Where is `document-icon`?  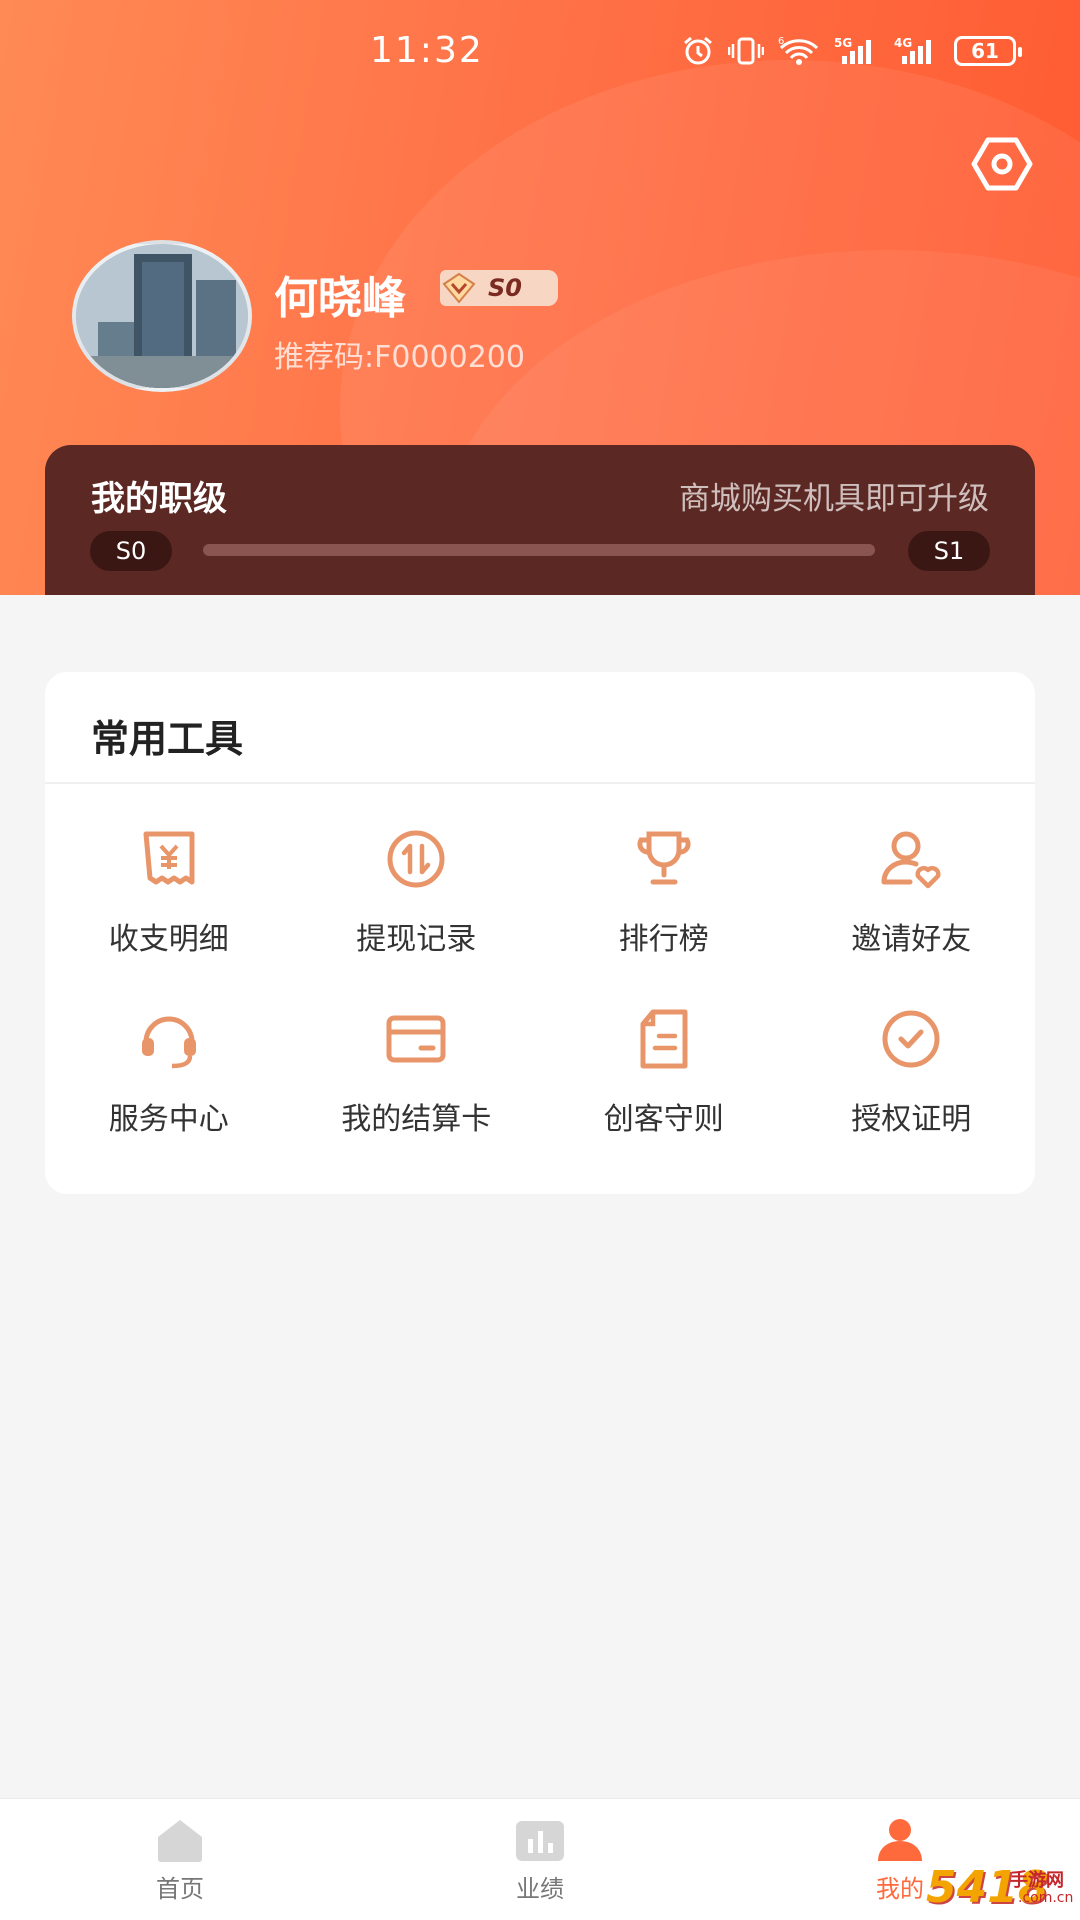
document-icon is located at coordinates (664, 1039).